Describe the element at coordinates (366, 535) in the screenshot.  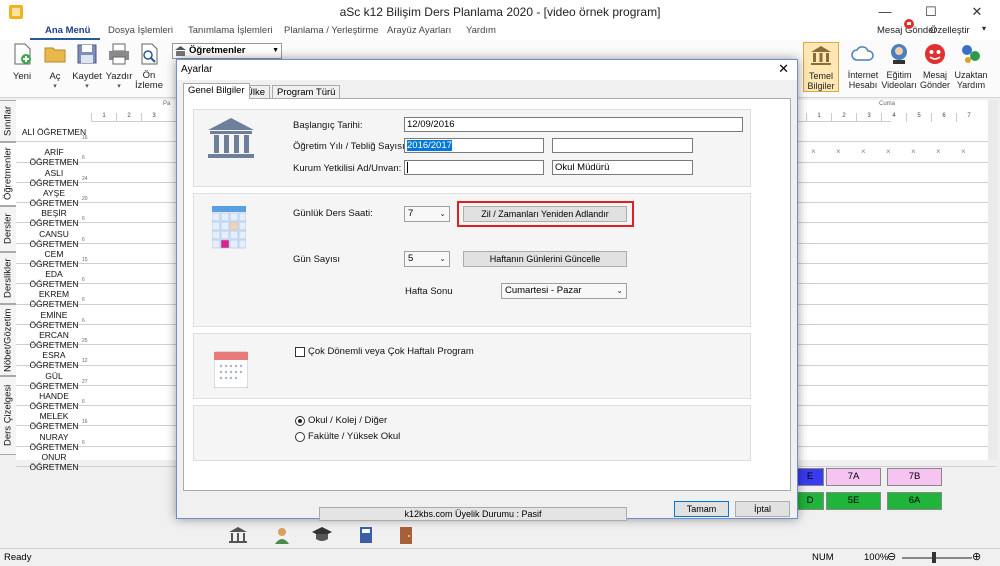
I see `book-icon` at that location.